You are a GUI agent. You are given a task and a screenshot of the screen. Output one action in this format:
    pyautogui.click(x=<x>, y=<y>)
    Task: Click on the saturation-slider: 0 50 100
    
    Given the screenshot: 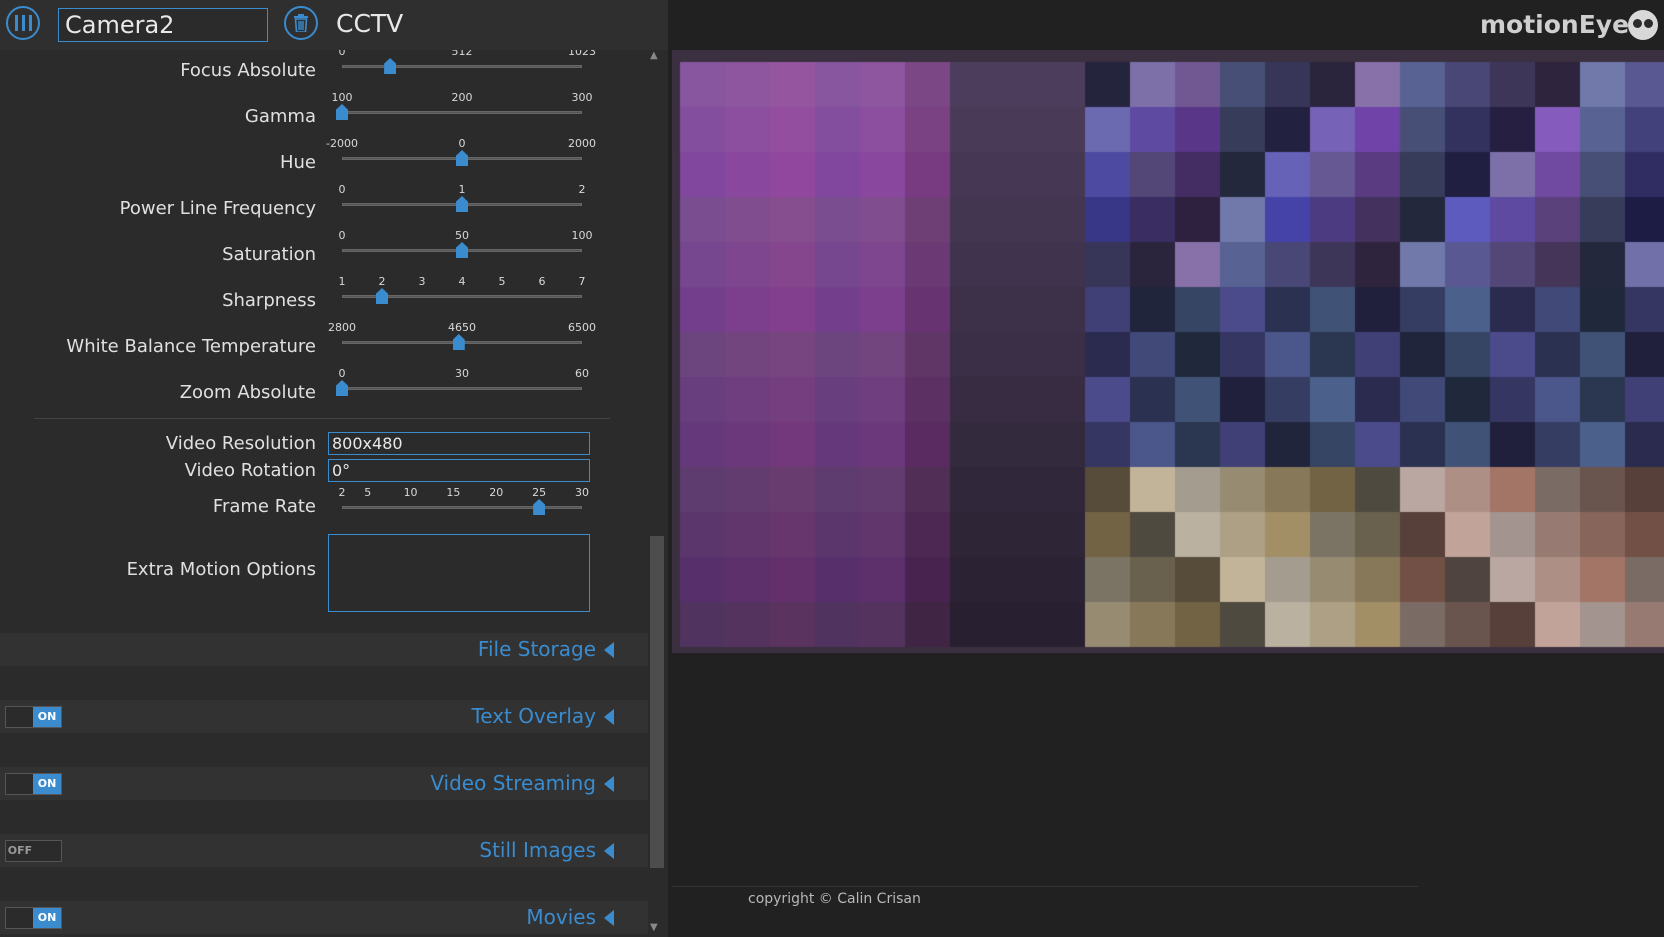 What is the action you would take?
    pyautogui.click(x=466, y=249)
    